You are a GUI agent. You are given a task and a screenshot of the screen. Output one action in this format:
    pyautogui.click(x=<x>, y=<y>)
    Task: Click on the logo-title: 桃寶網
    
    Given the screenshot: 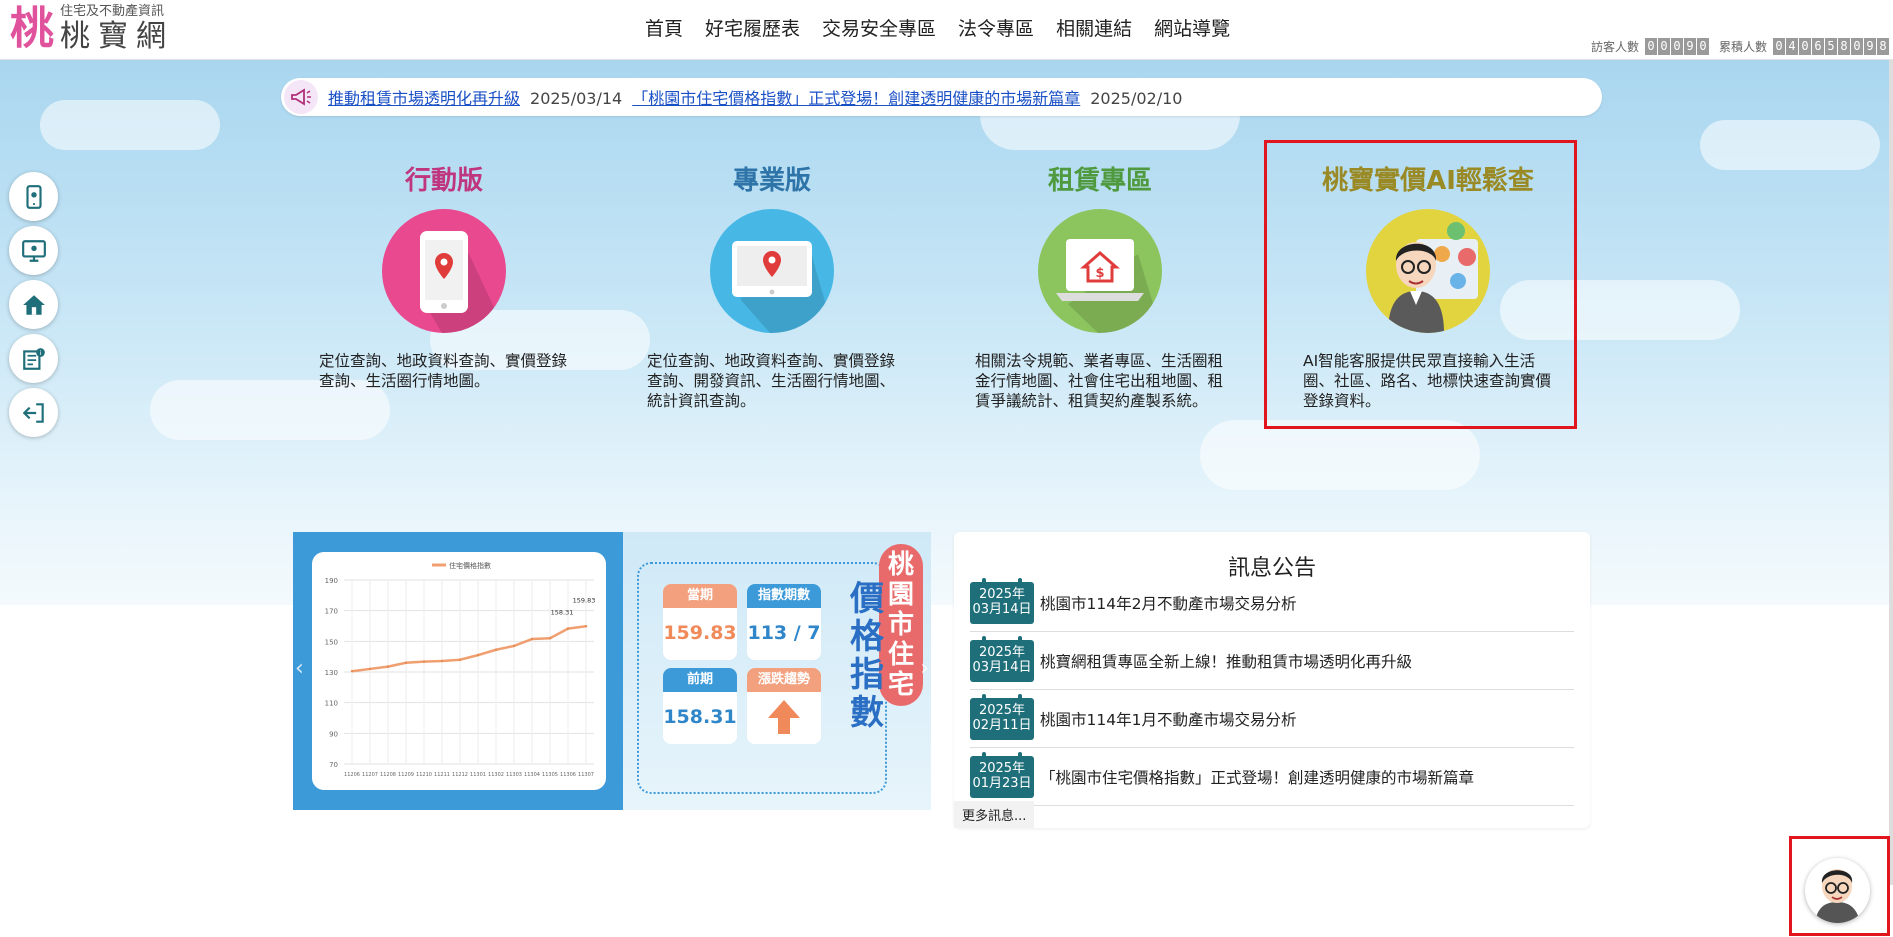 What is the action you would take?
    pyautogui.click(x=117, y=36)
    